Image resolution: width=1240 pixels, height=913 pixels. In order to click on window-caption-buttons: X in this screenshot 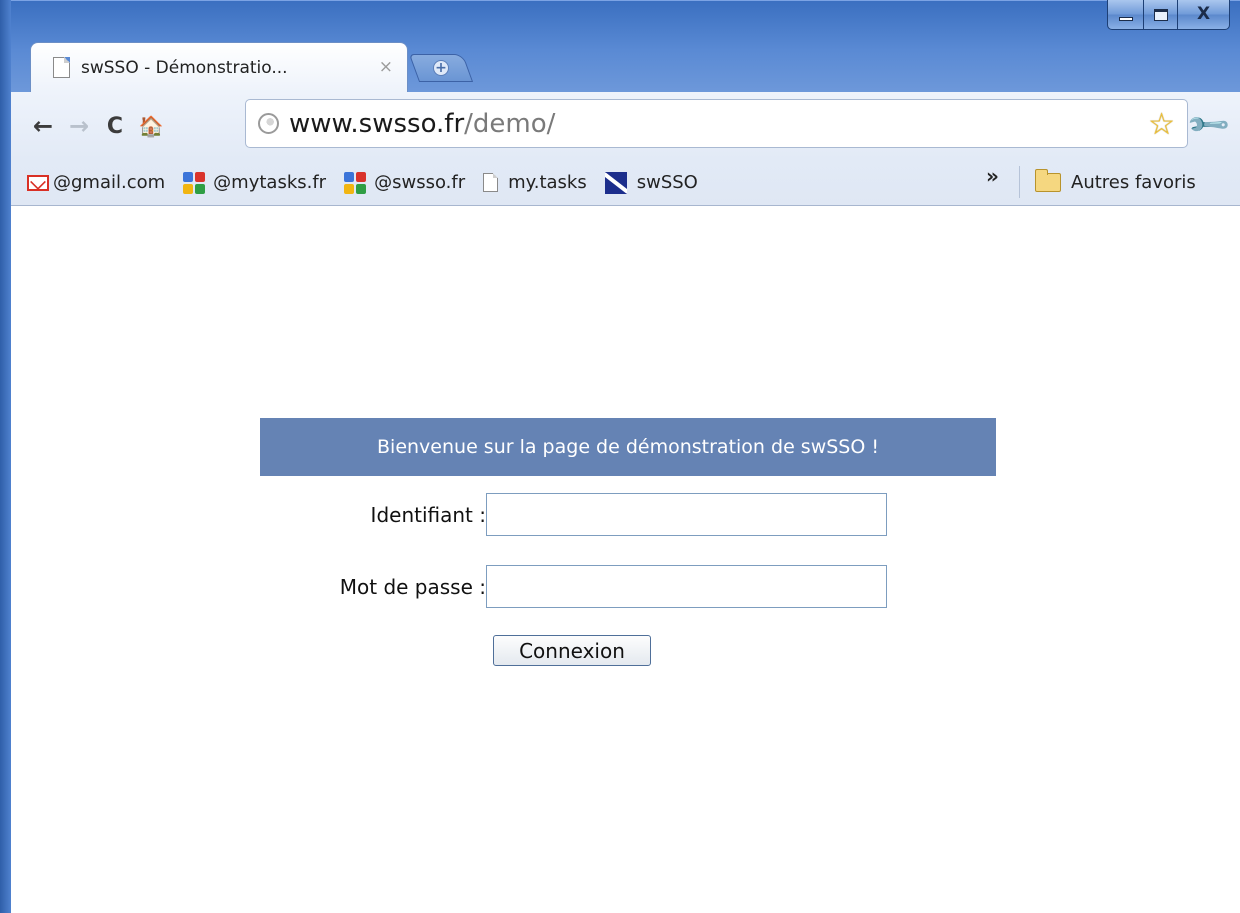, I will do `click(1168, 15)`.